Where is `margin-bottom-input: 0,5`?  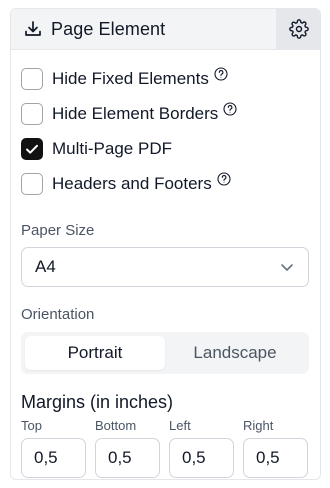 margin-bottom-input: 0,5 is located at coordinates (127, 458).